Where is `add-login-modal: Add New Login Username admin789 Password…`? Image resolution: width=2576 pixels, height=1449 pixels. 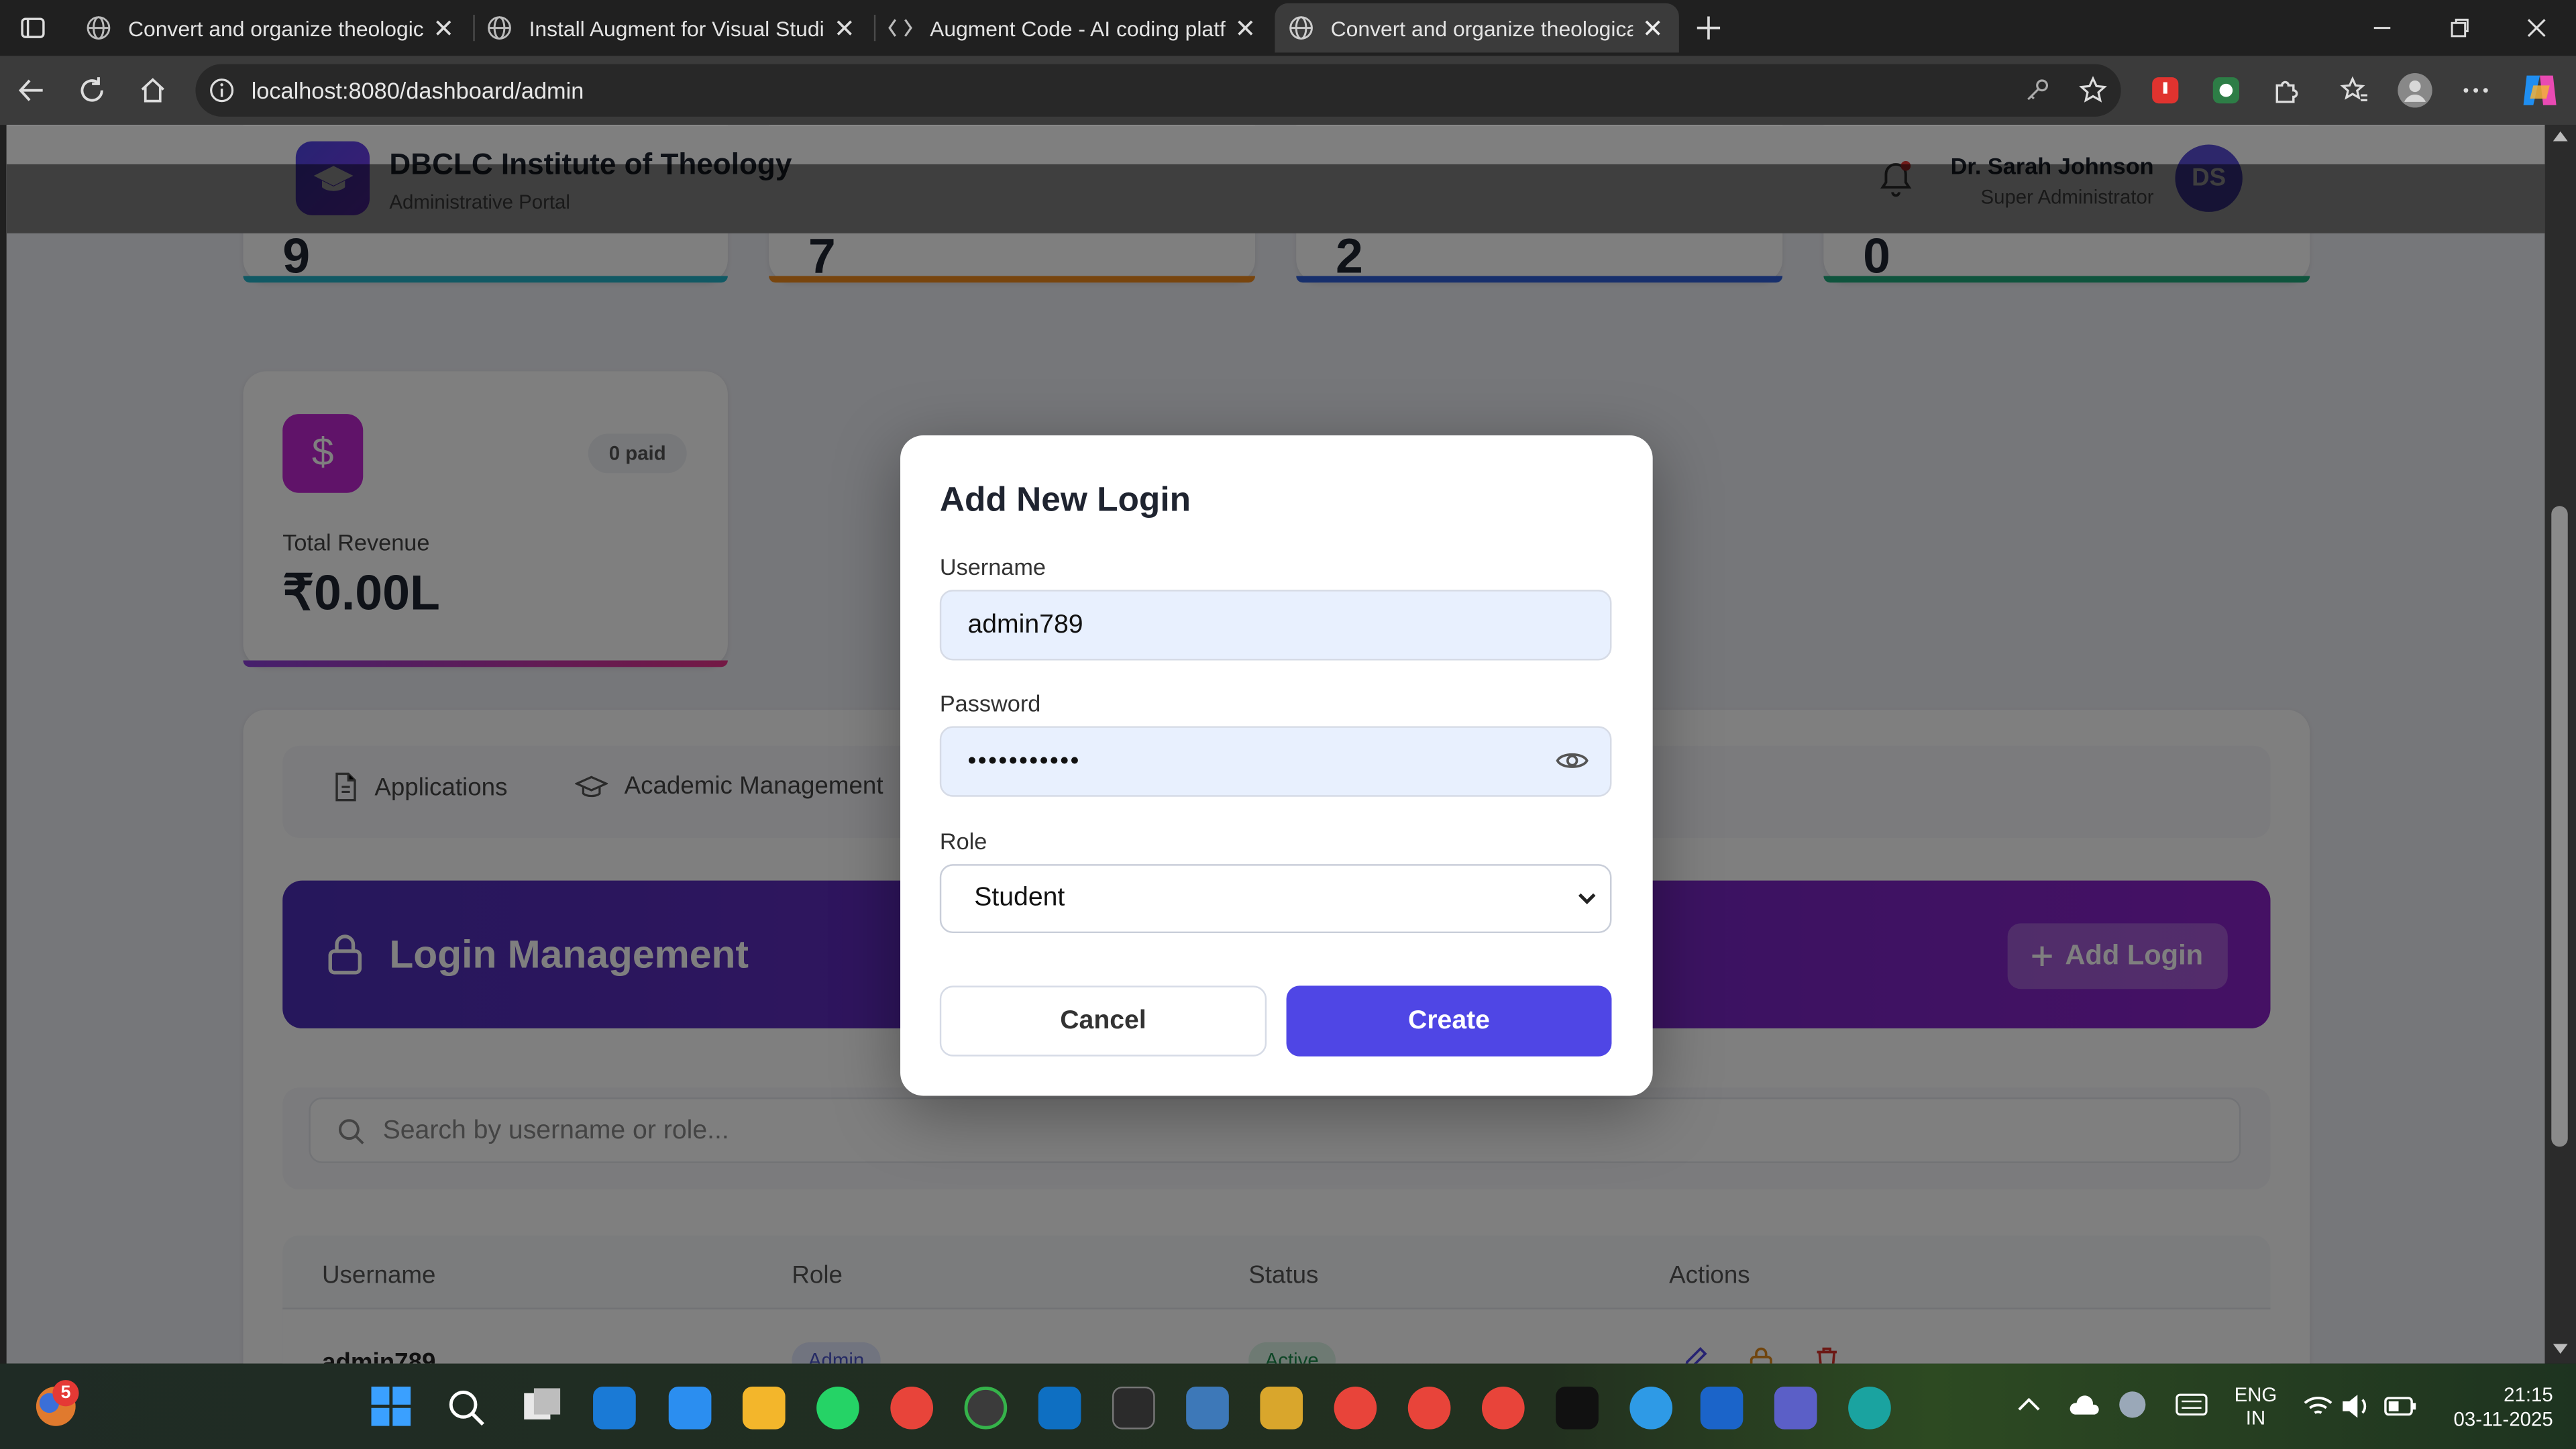 add-login-modal: Add New Login Username admin789 Password… is located at coordinates (1276, 765).